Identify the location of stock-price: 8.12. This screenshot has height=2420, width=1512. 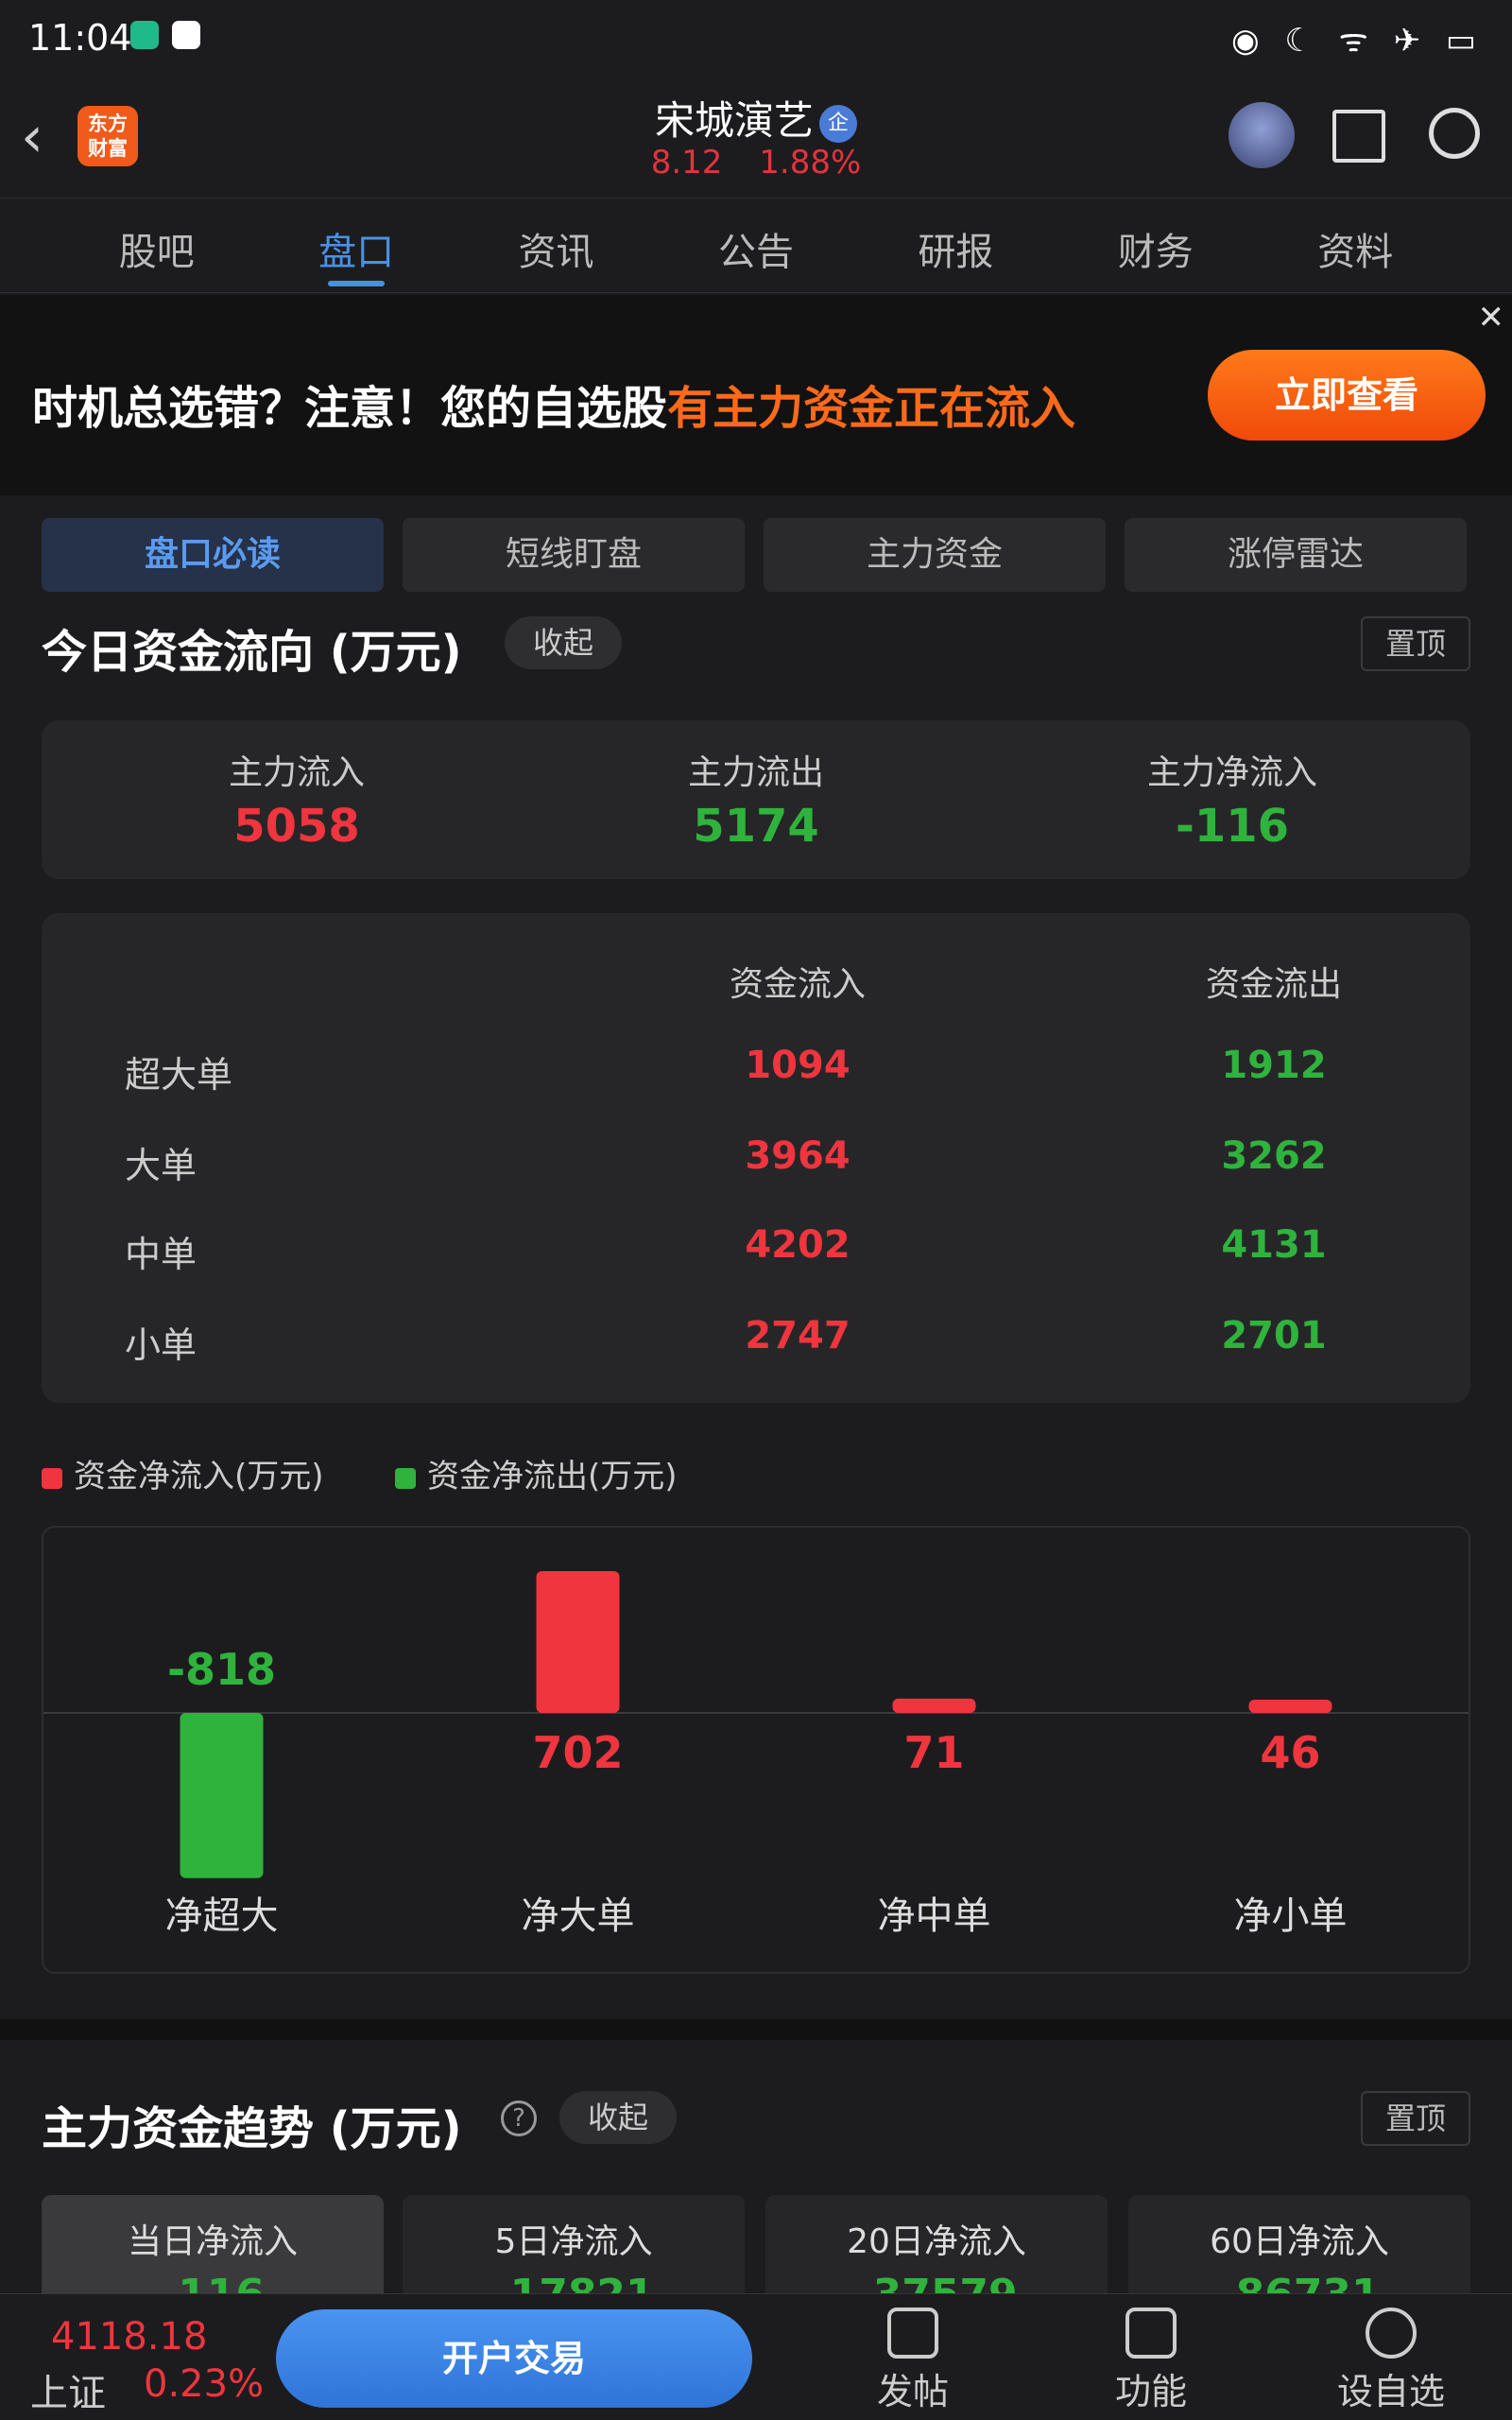
(686, 163).